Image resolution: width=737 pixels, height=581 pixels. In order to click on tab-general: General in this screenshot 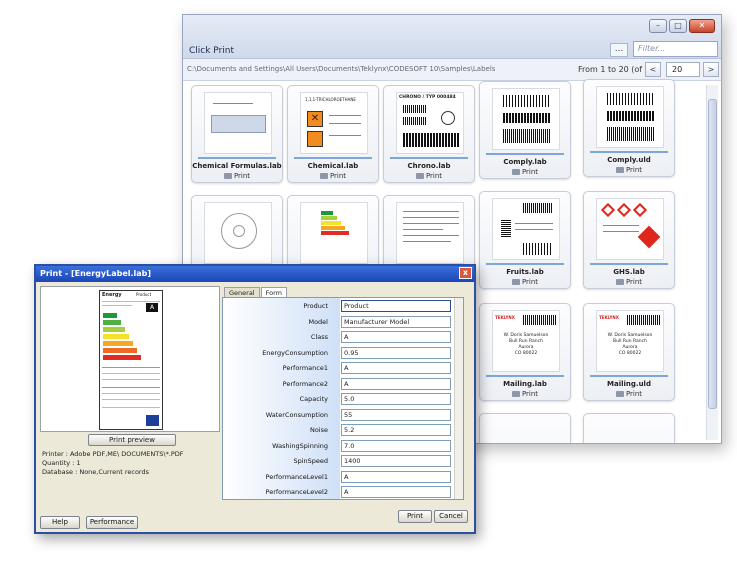, I will do `click(242, 292)`.